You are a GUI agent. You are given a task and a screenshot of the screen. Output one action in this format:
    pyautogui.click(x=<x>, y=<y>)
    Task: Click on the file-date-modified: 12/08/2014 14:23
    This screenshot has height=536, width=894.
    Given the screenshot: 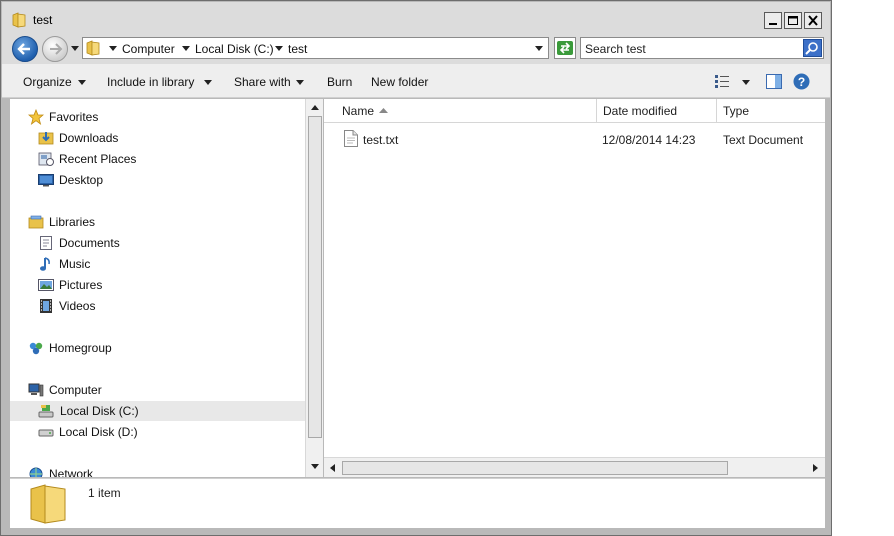 What is the action you would take?
    pyautogui.click(x=649, y=140)
    